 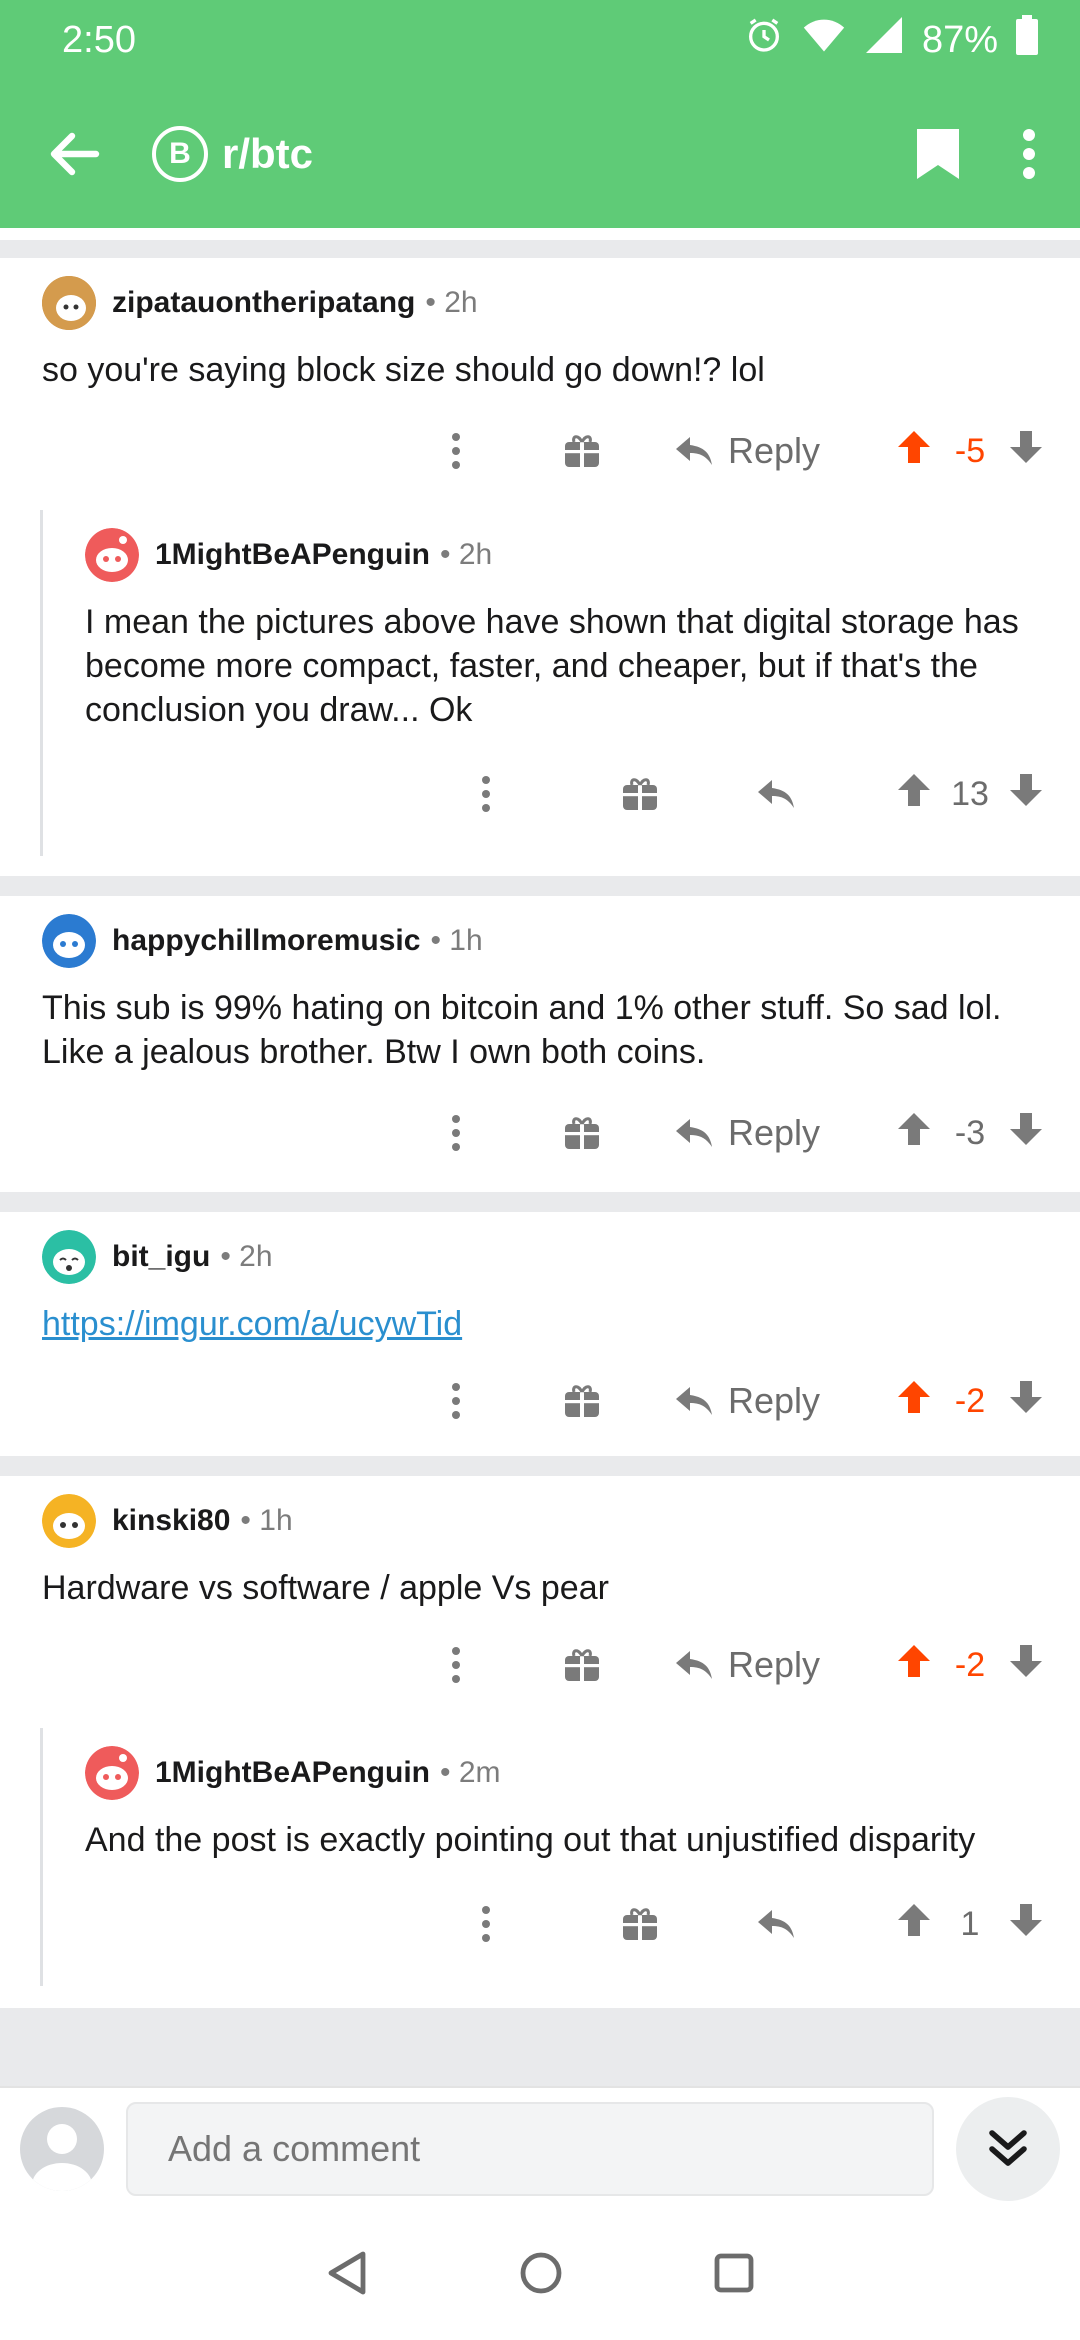 What do you see at coordinates (1008, 2149) in the screenshot?
I see `jump-to-bottom-button` at bounding box center [1008, 2149].